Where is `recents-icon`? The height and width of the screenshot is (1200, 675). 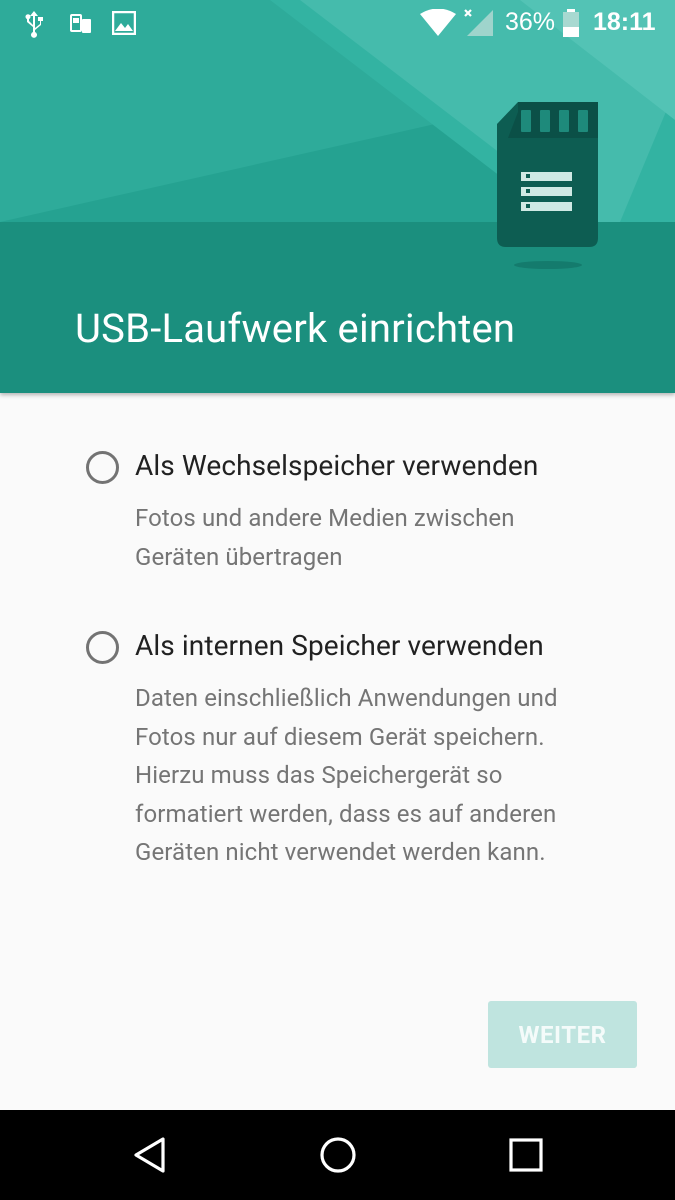
recents-icon is located at coordinates (526, 1155).